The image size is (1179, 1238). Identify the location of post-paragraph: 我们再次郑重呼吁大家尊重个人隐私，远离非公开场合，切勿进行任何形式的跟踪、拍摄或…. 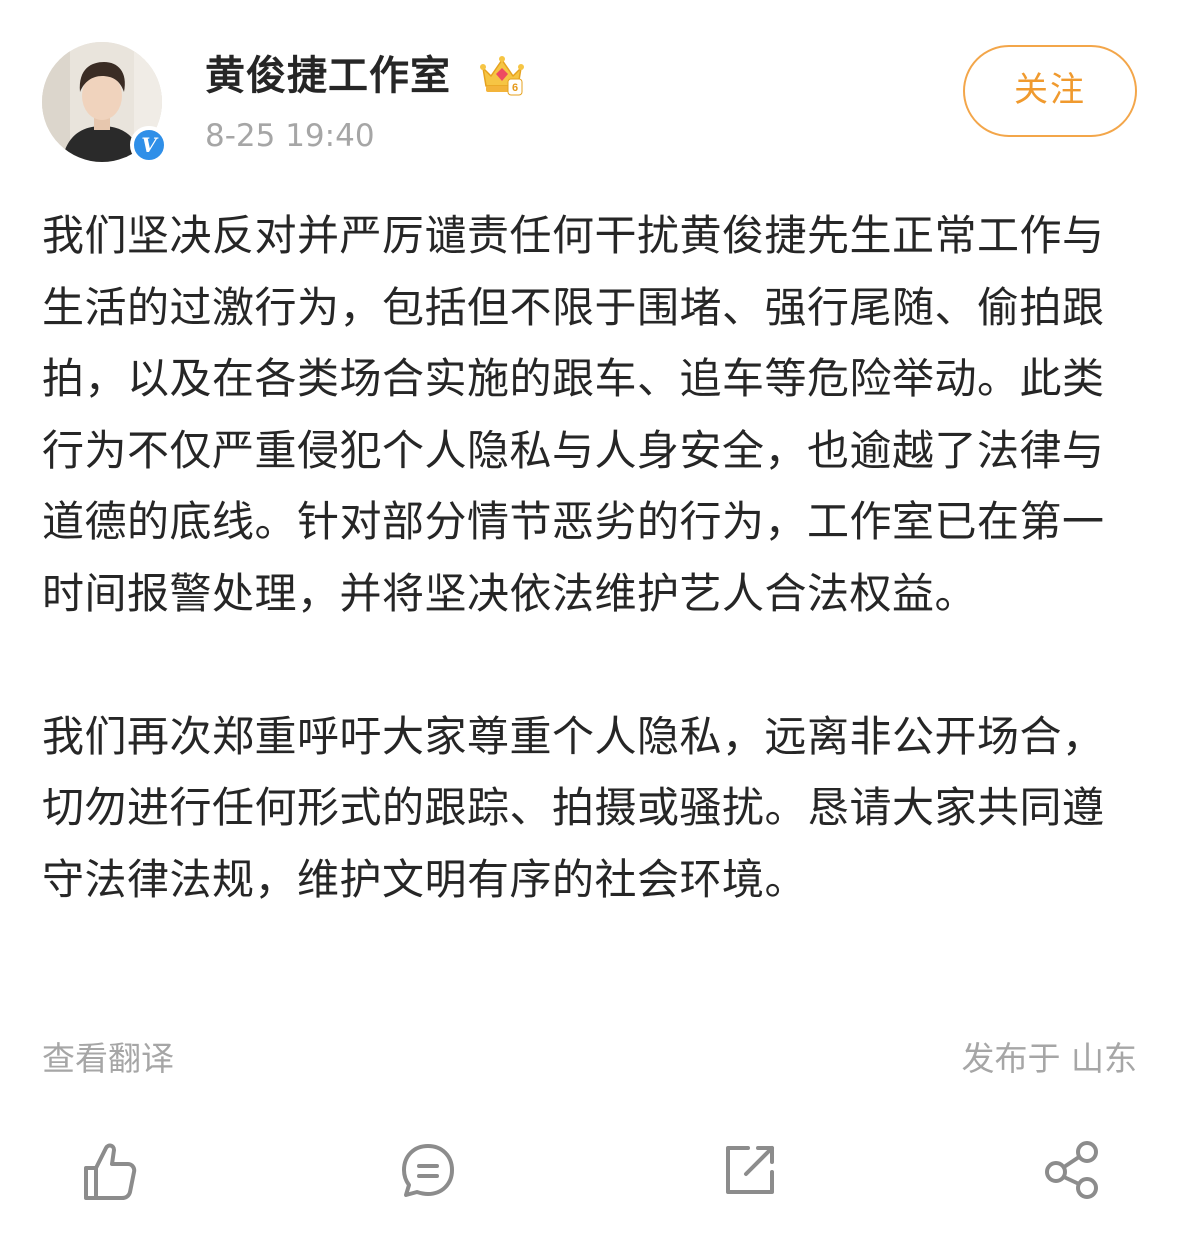
(573, 807).